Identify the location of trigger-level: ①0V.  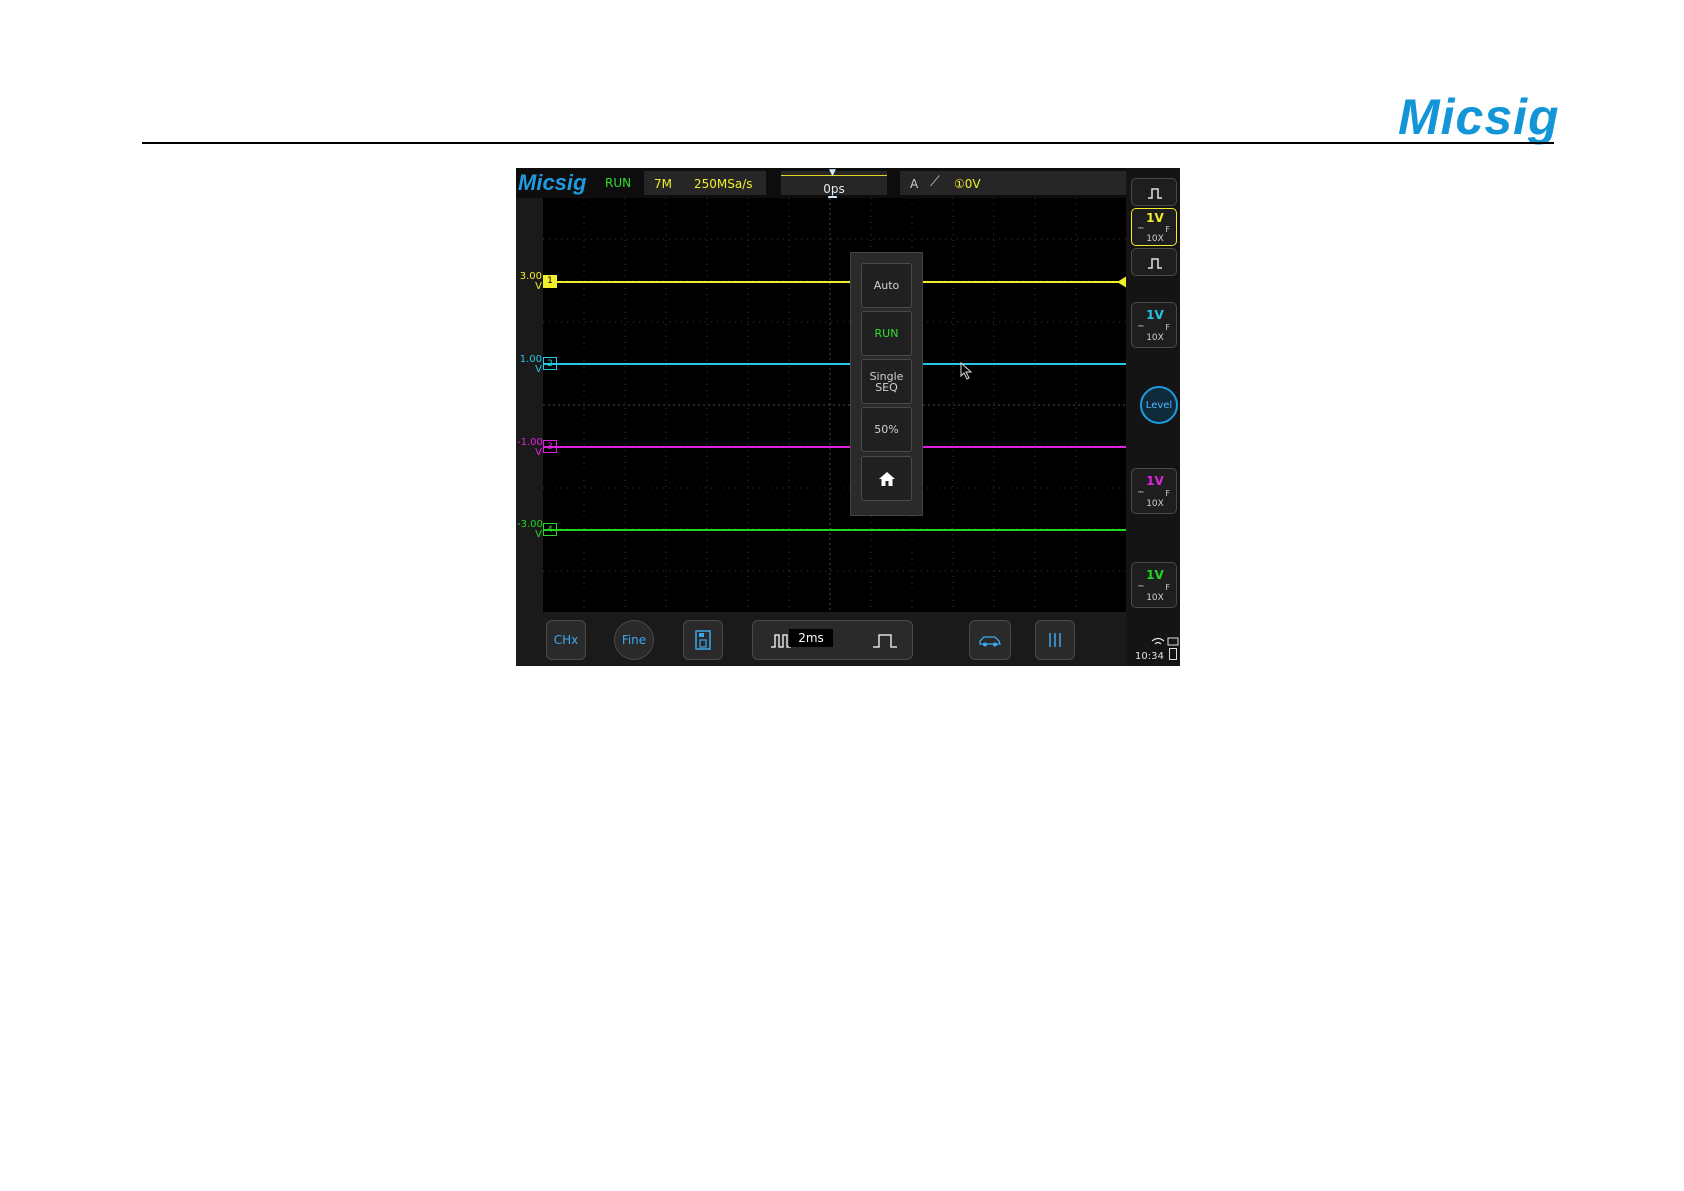
(967, 184).